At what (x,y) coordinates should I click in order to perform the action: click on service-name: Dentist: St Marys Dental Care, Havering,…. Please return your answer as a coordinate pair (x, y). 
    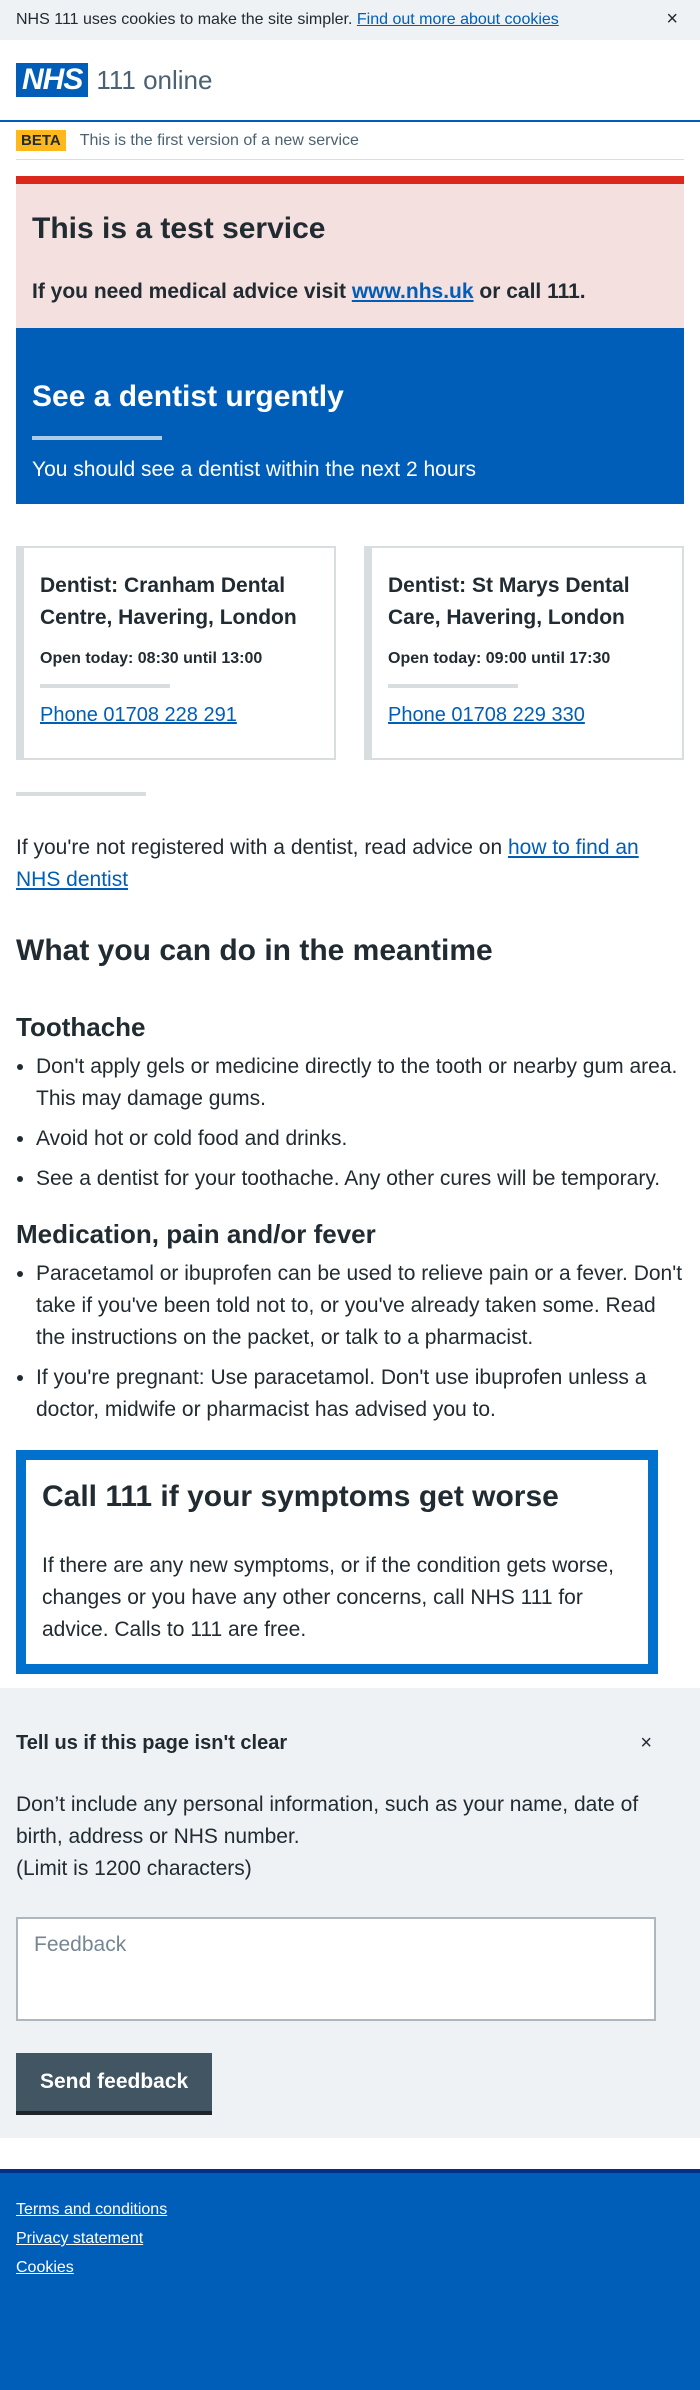
    Looking at the image, I should click on (509, 601).